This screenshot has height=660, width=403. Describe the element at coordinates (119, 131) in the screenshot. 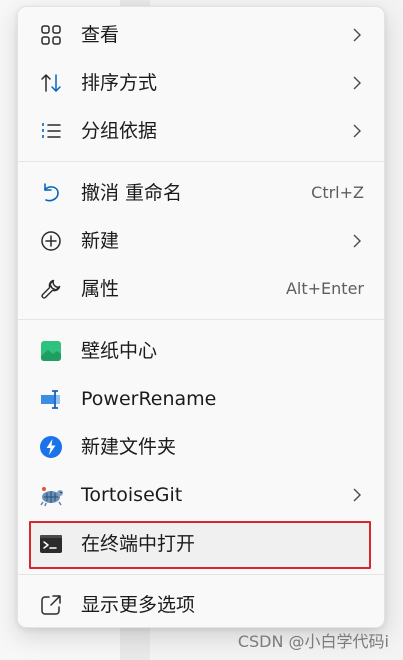

I see `menu-item-label: 分组依据` at that location.